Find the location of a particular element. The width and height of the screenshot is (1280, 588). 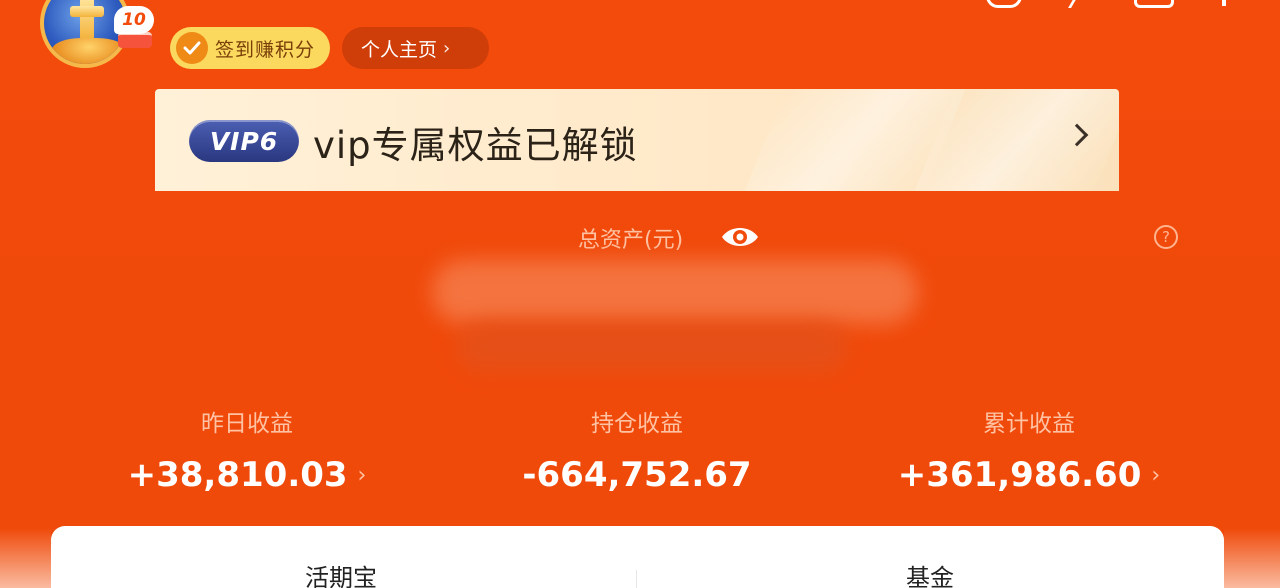

tab-divider is located at coordinates (636, 579).